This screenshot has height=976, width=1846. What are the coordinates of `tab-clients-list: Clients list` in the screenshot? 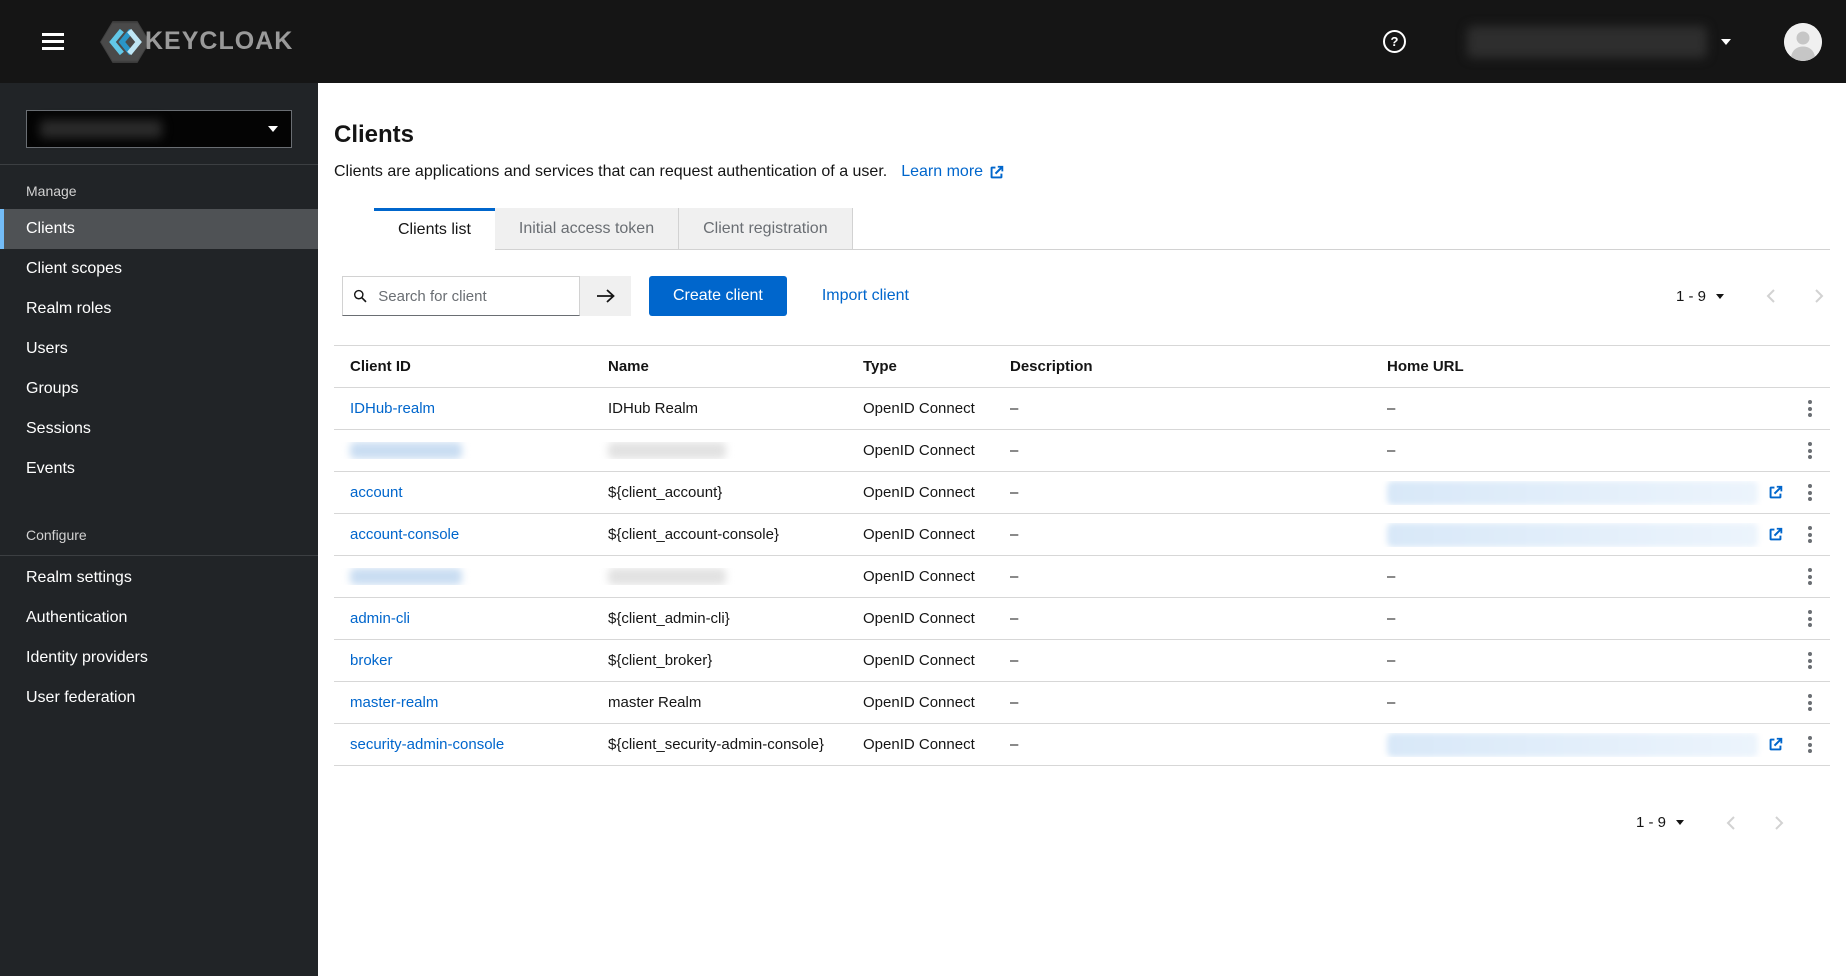 It's located at (434, 229).